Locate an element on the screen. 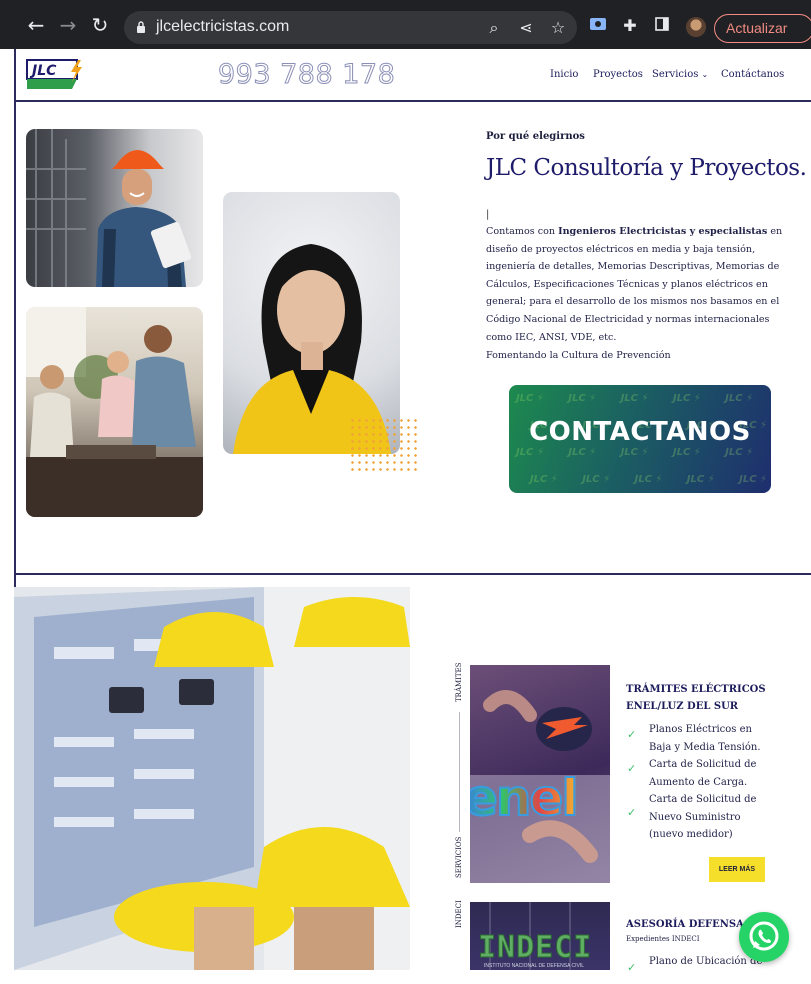 The width and height of the screenshot is (811, 984). address-bar: jlcelectricistas.com ⌕ ⋖ ☆ is located at coordinates (350, 27).